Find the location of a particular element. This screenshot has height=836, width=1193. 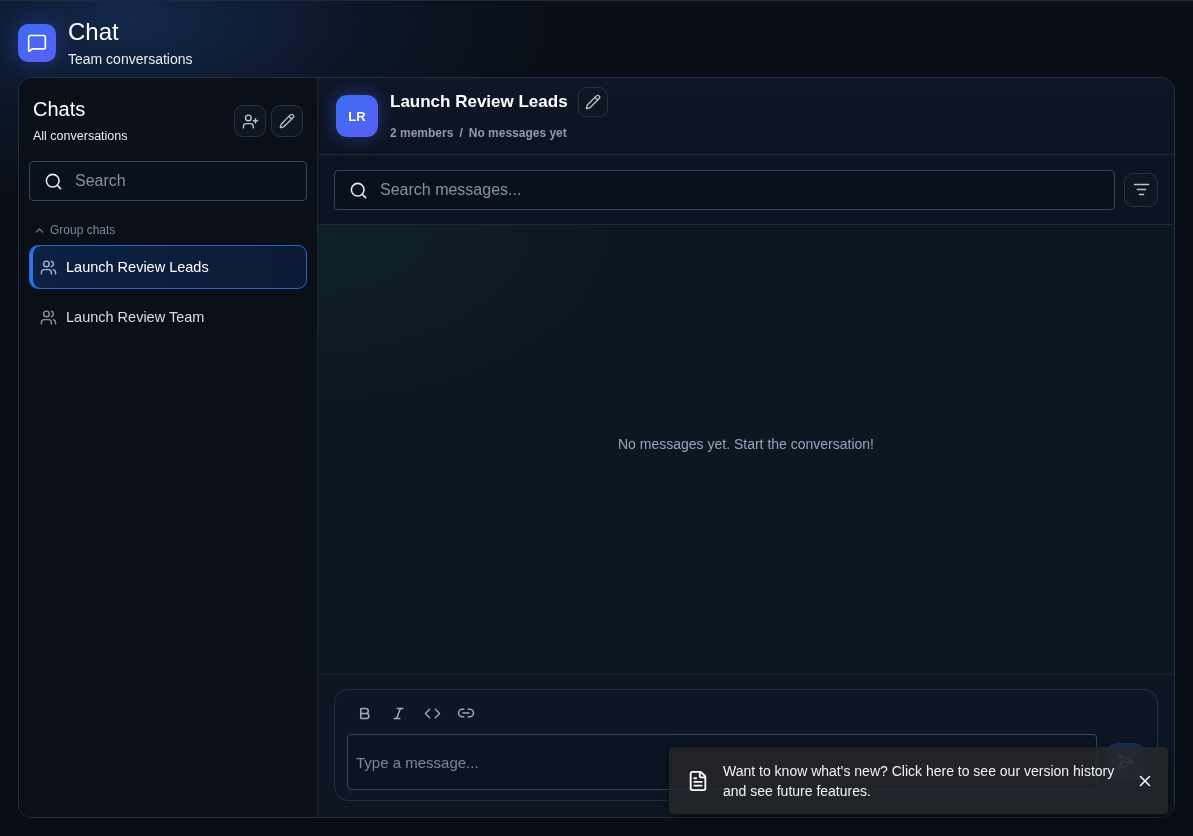

conversation-status: No messages yet is located at coordinates (517, 132).